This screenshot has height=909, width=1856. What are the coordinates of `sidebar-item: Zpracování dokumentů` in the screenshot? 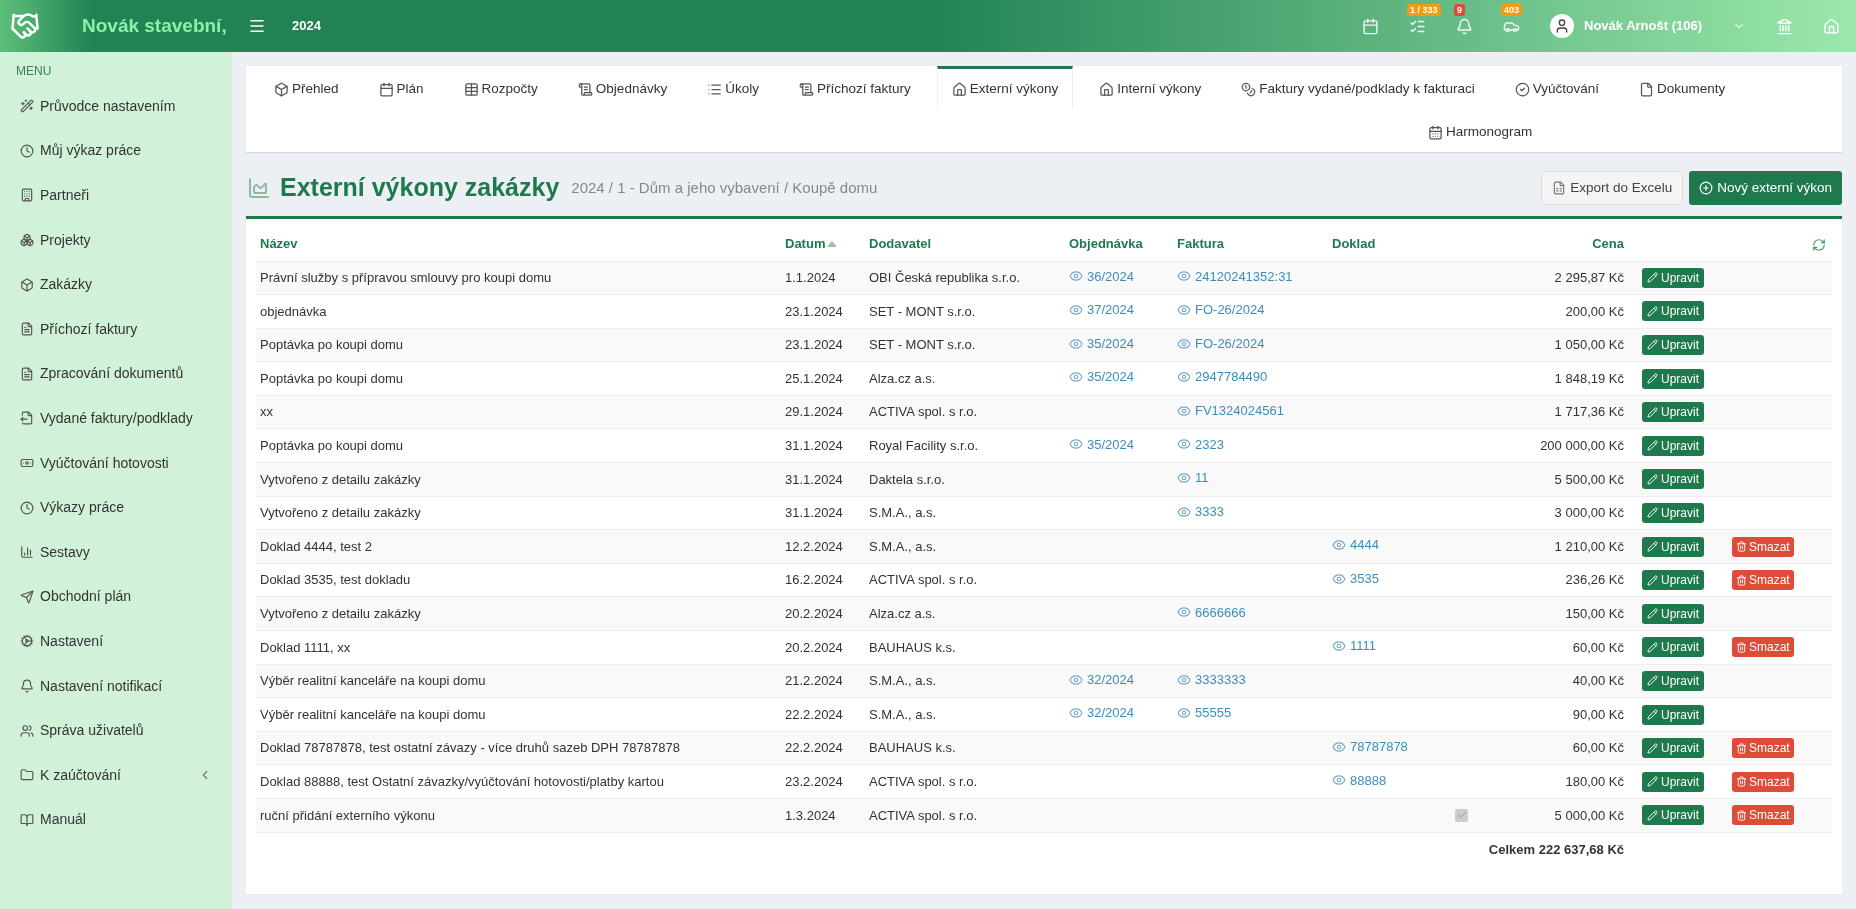 It's located at (116, 374).